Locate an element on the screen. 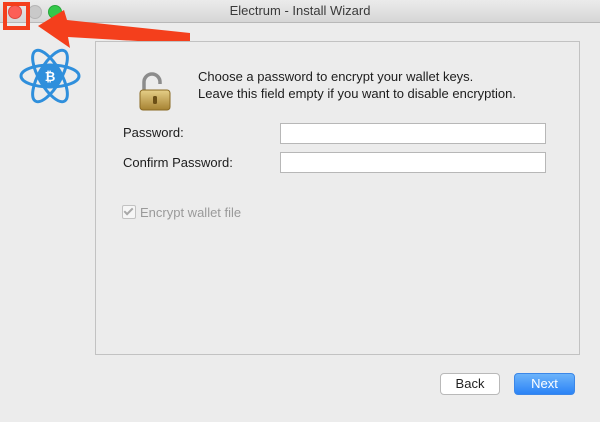  confirm-password-label: Confirm Password: is located at coordinates (178, 162).